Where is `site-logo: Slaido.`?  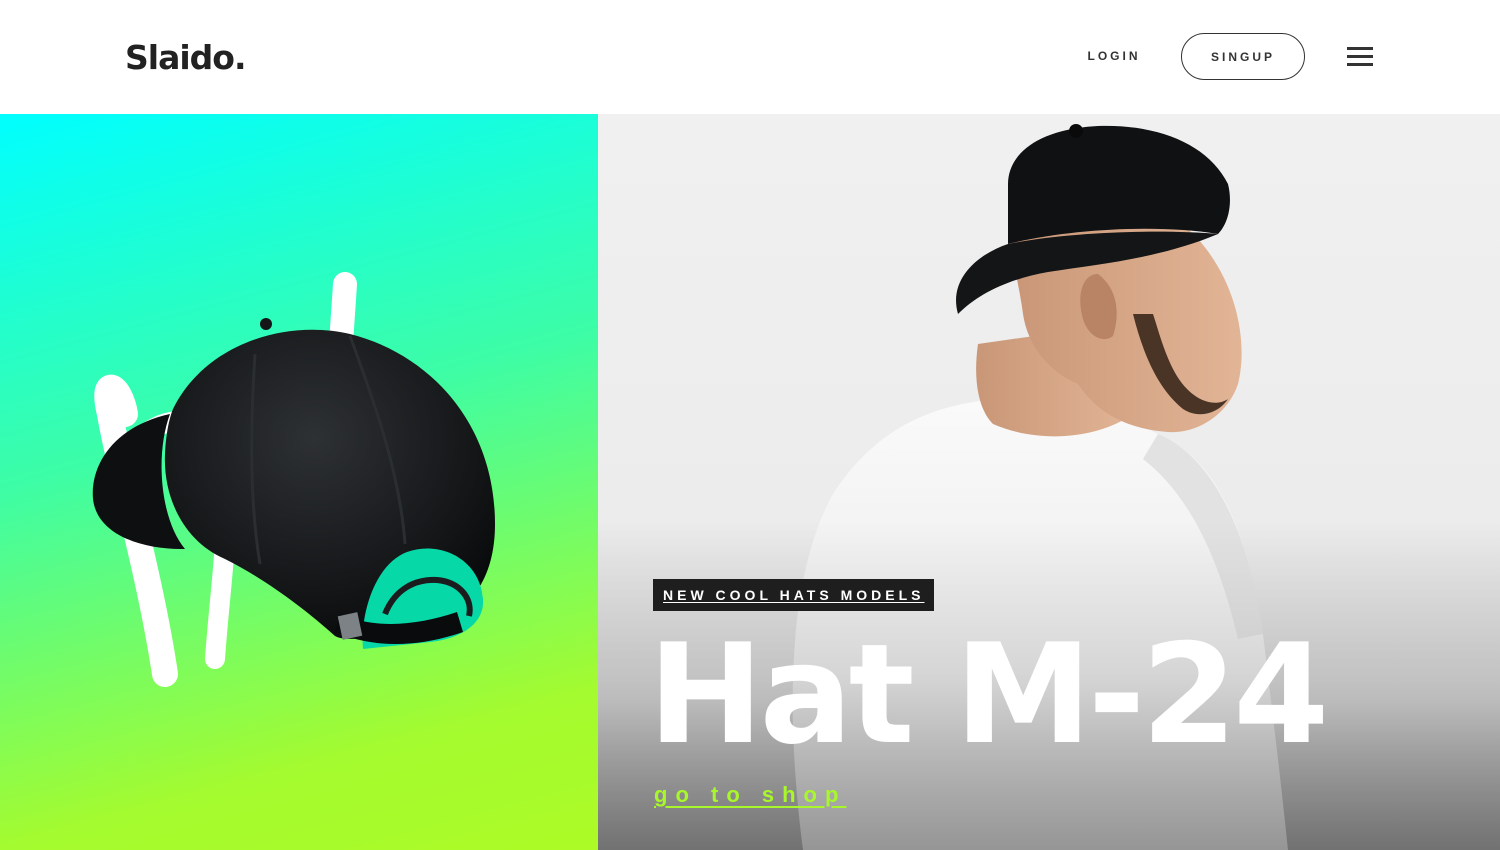 site-logo: Slaido. is located at coordinates (185, 57).